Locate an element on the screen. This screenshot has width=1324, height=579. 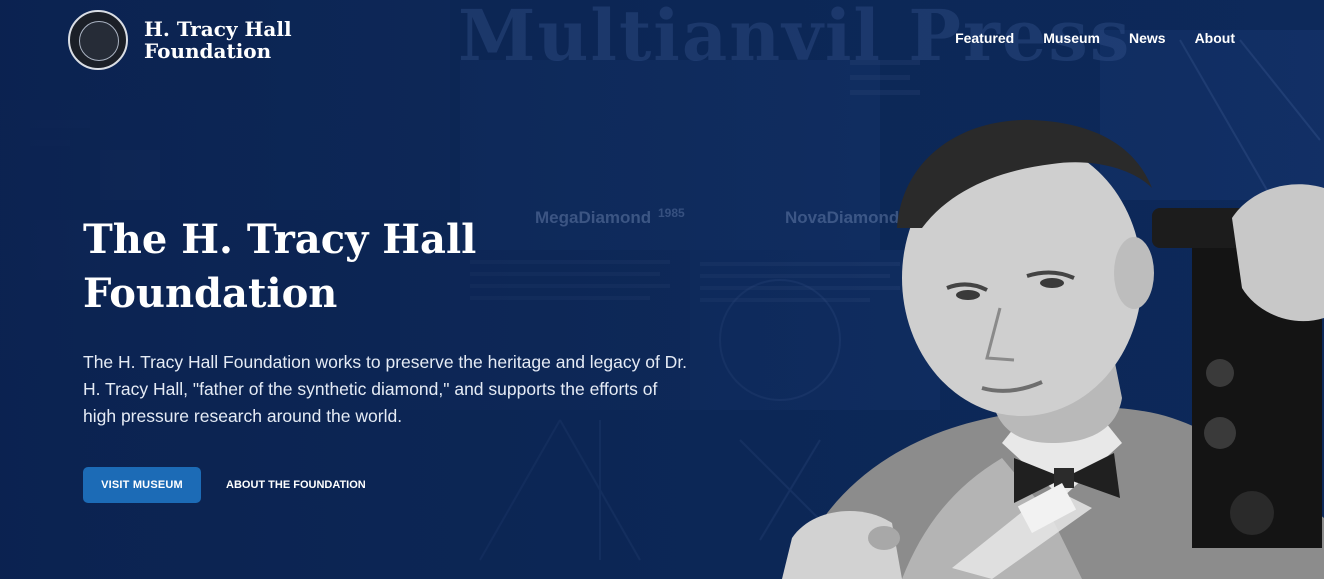
about-foundation-button: ABOUT THE FOUNDATION is located at coordinates (296, 485).